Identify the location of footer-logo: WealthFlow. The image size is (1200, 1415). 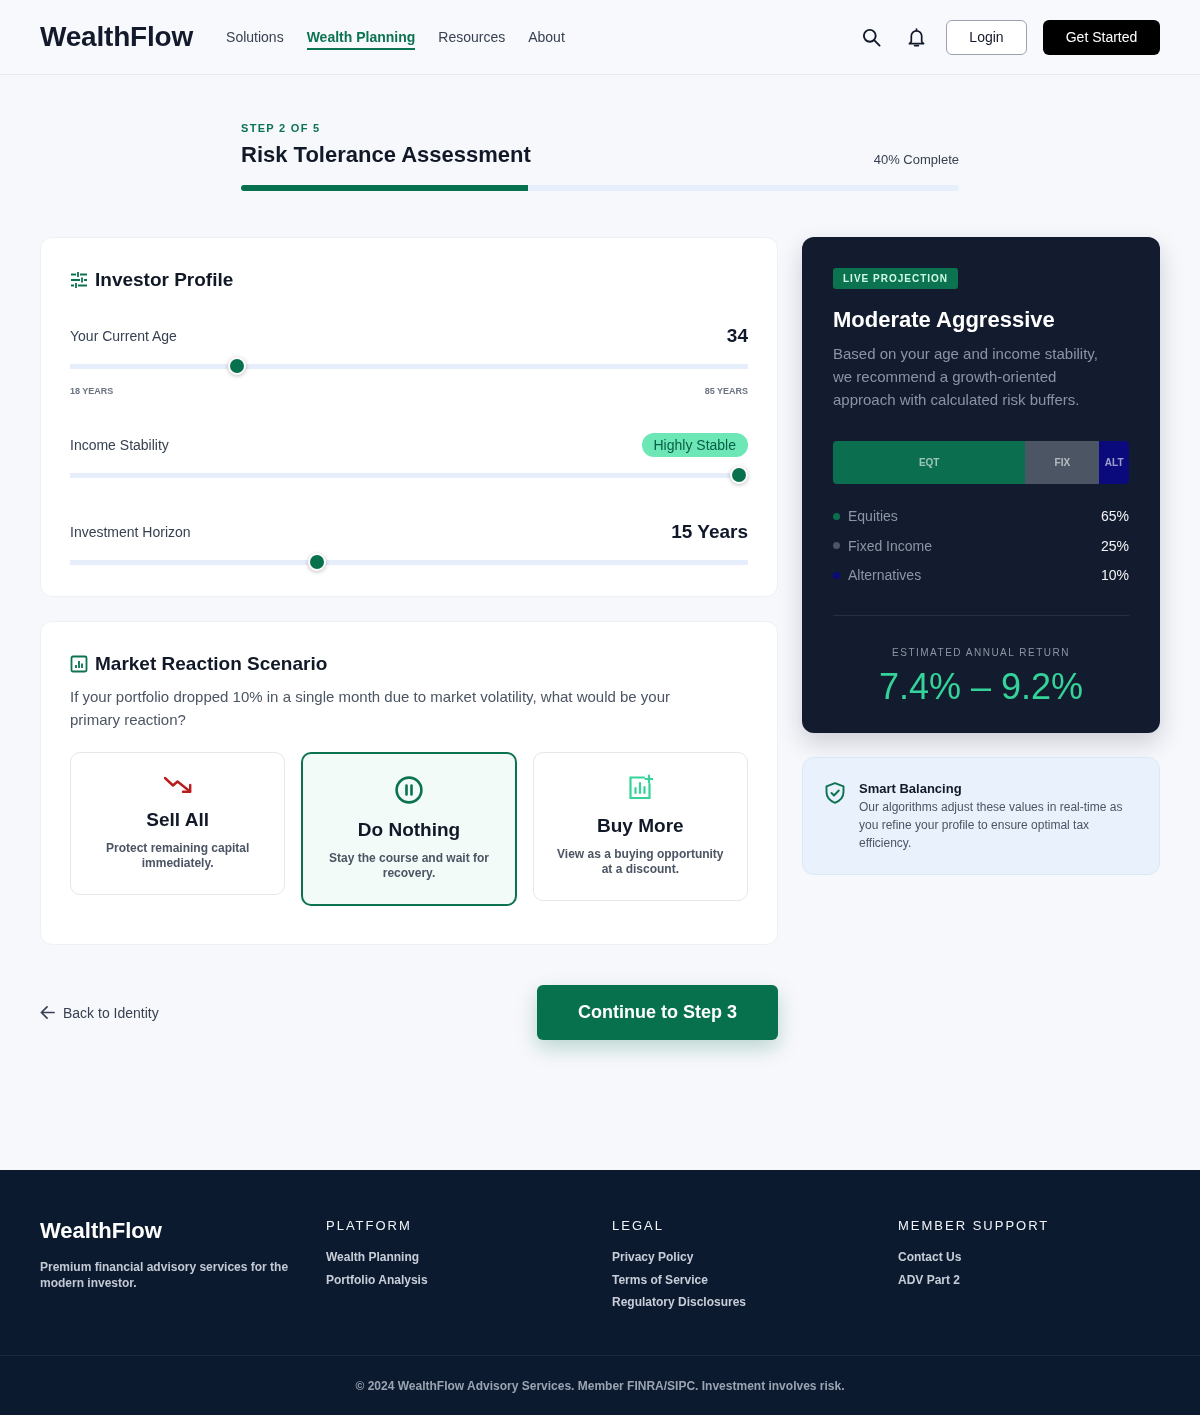
(101, 1231).